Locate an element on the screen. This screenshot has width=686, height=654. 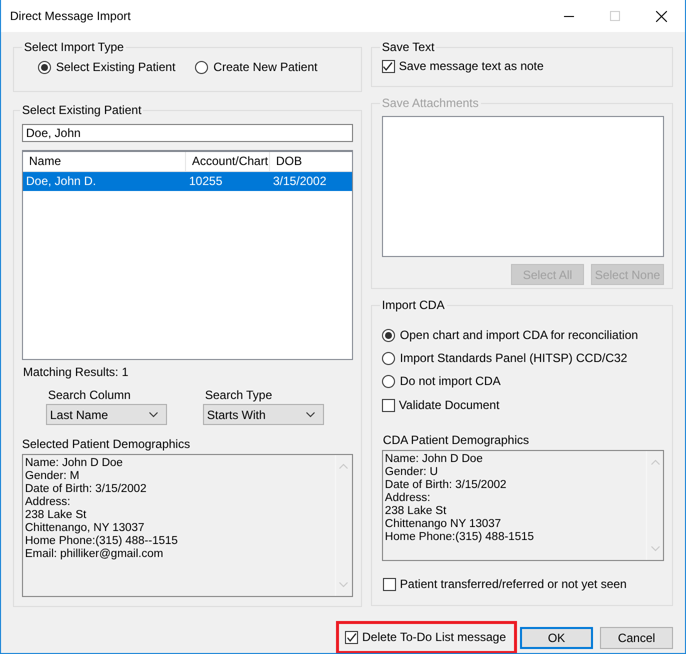
matching-results: Matching Results: 1 is located at coordinates (76, 372).